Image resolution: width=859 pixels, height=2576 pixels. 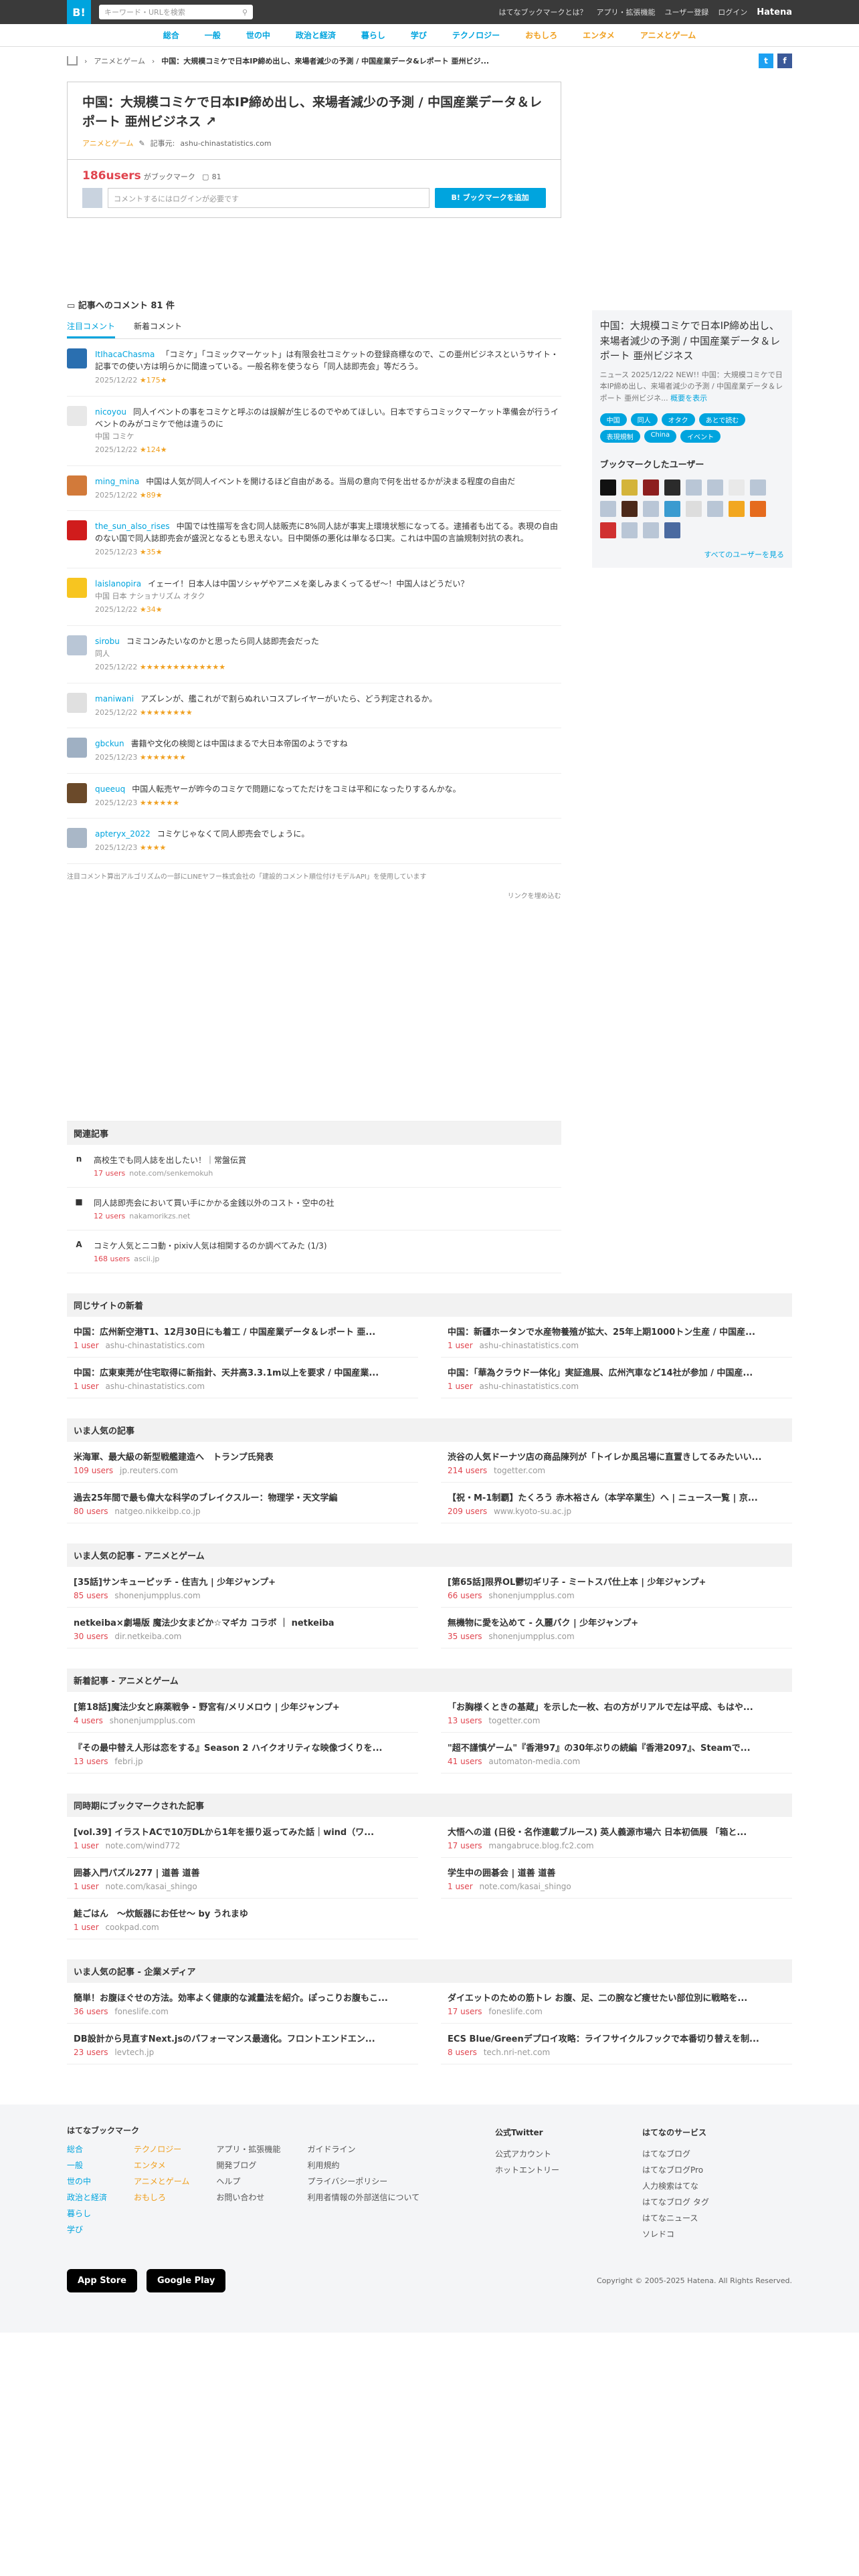 What do you see at coordinates (490, 198) in the screenshot?
I see `add-bookmark-button: B! ブックマークを追加` at bounding box center [490, 198].